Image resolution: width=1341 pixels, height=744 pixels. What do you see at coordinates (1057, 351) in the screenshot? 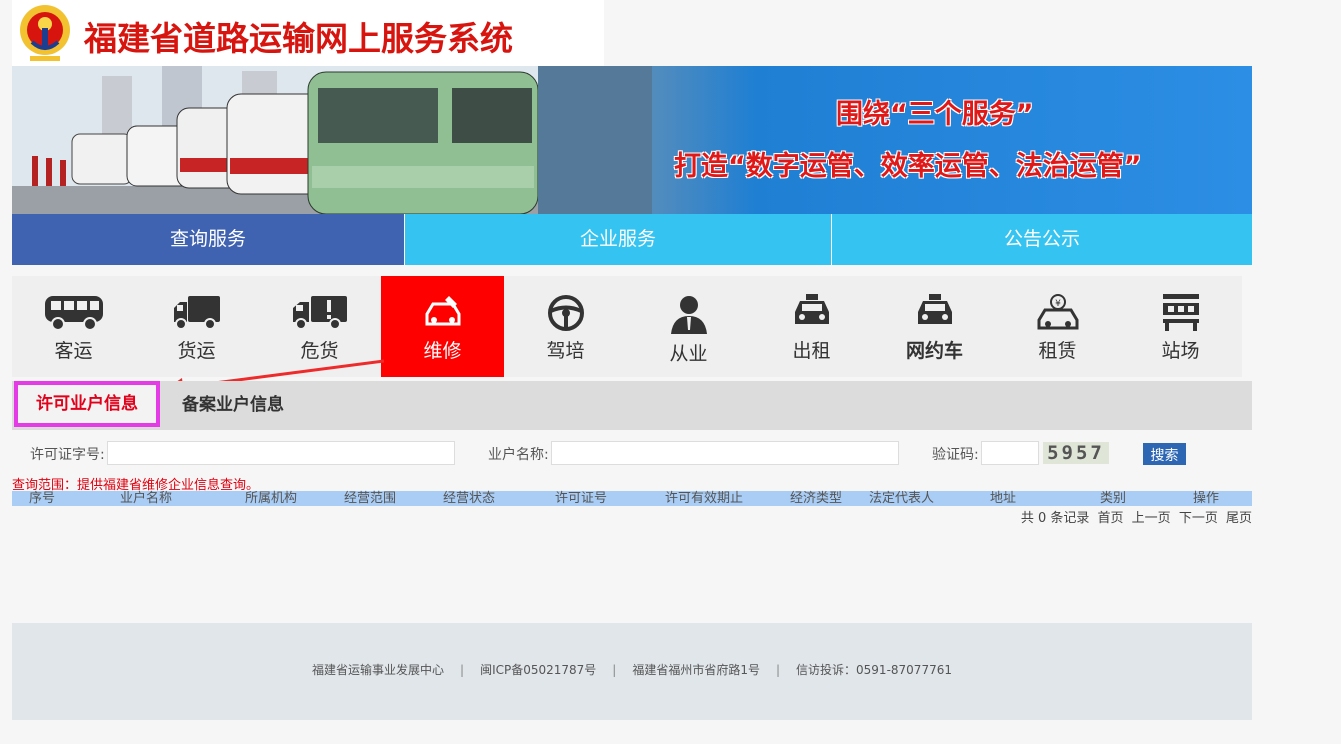
I see `category-label: 租赁` at bounding box center [1057, 351].